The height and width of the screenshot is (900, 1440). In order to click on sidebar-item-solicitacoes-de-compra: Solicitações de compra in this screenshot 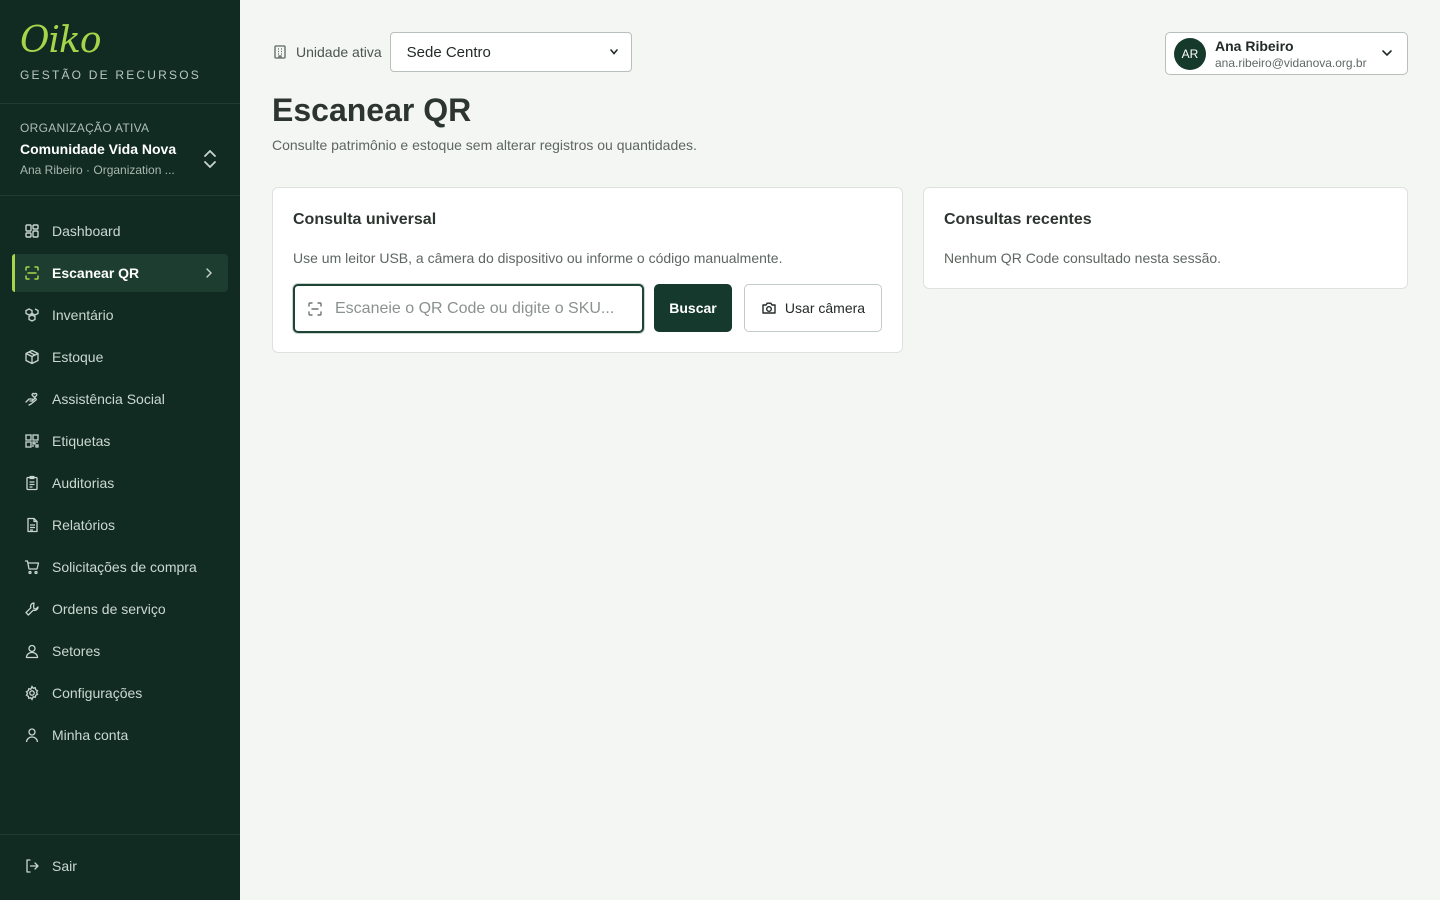, I will do `click(120, 567)`.